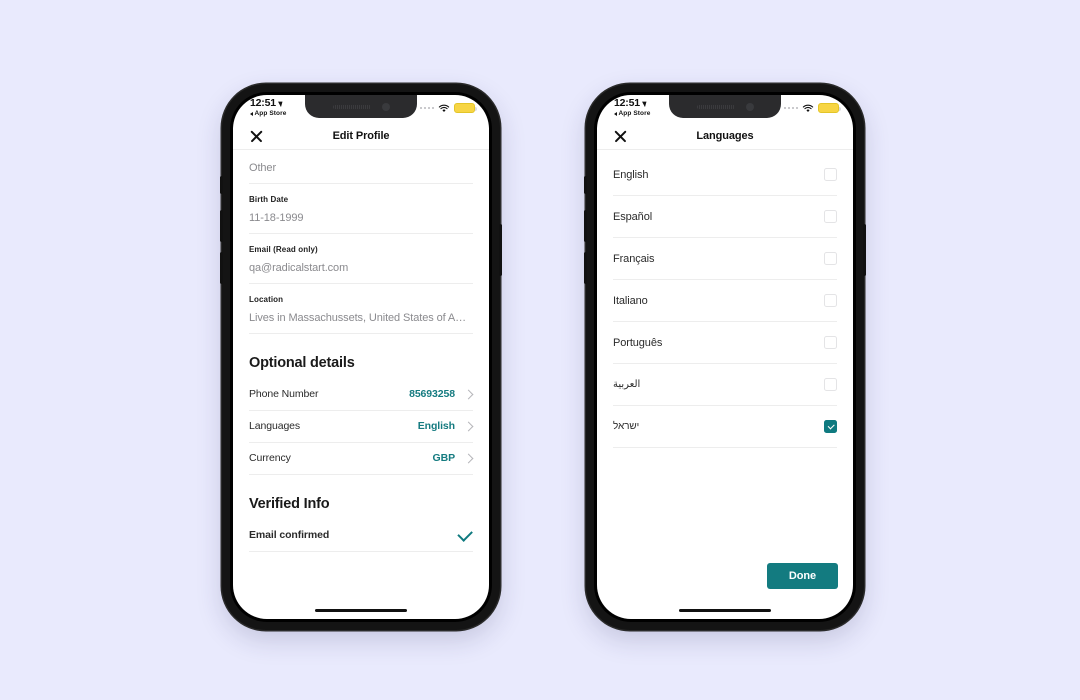 The height and width of the screenshot is (700, 1080). What do you see at coordinates (436, 426) in the screenshot?
I see `row-languages-value: English` at bounding box center [436, 426].